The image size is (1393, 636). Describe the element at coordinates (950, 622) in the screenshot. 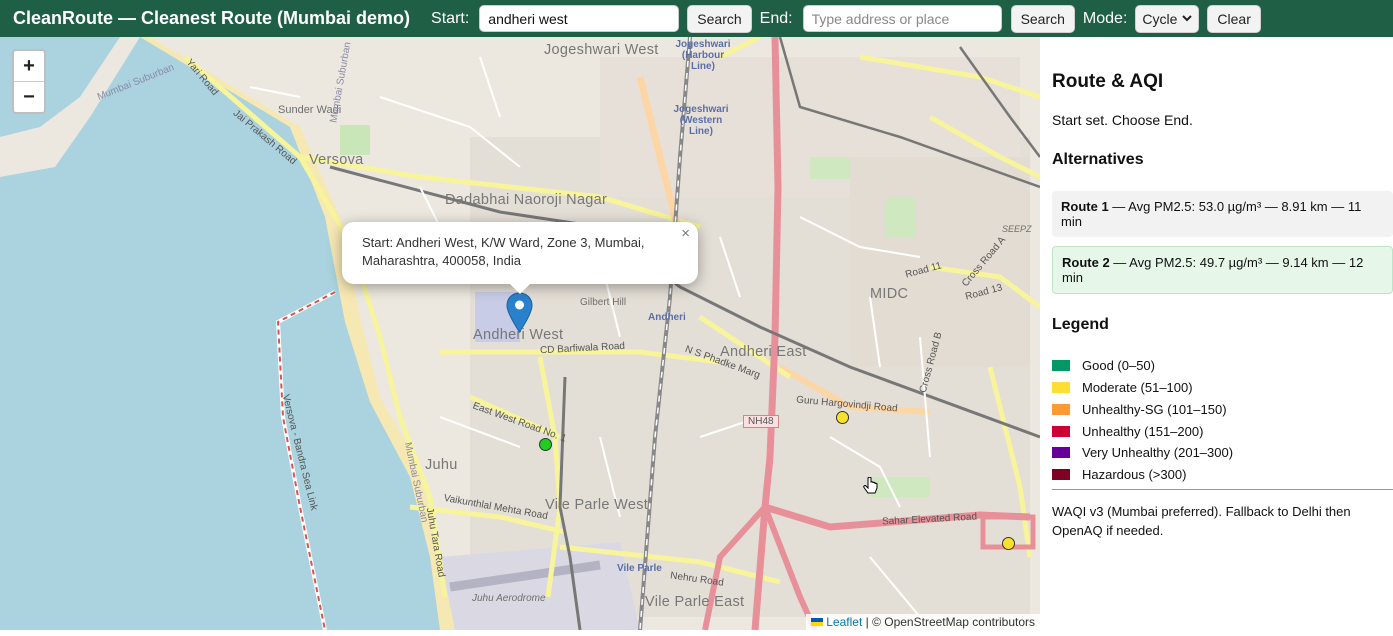

I see `osm-attribution-text: | © OpenStreetMap contributors` at that location.